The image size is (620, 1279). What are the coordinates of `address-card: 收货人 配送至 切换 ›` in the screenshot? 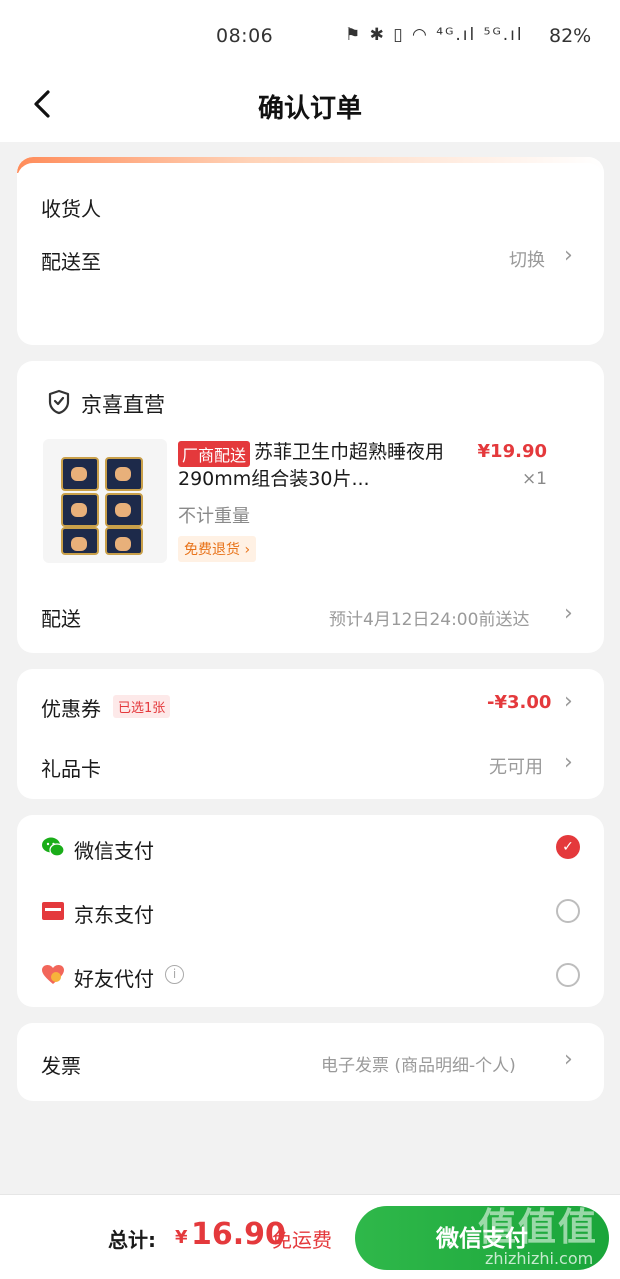 It's located at (310, 251).